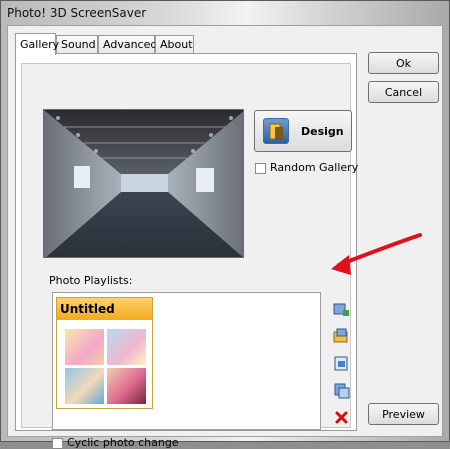  I want to click on design-button: Design, so click(303, 131).